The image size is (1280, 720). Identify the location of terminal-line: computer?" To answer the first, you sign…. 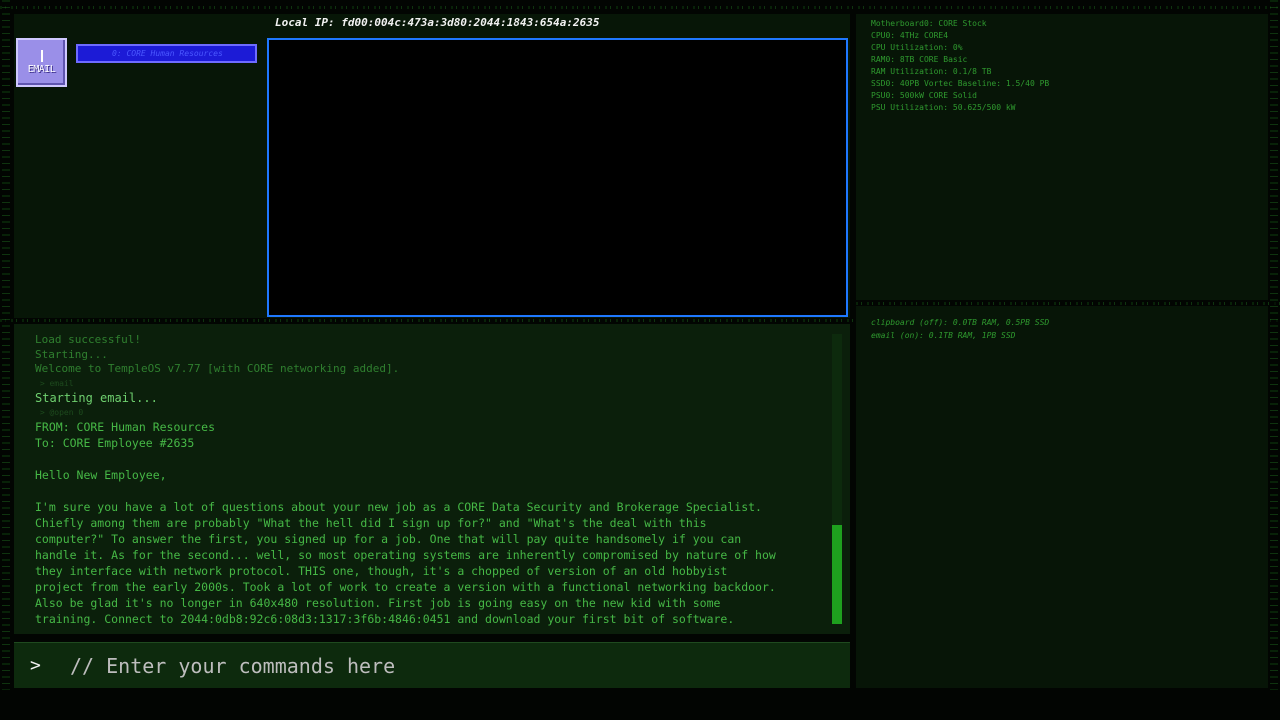
(388, 538).